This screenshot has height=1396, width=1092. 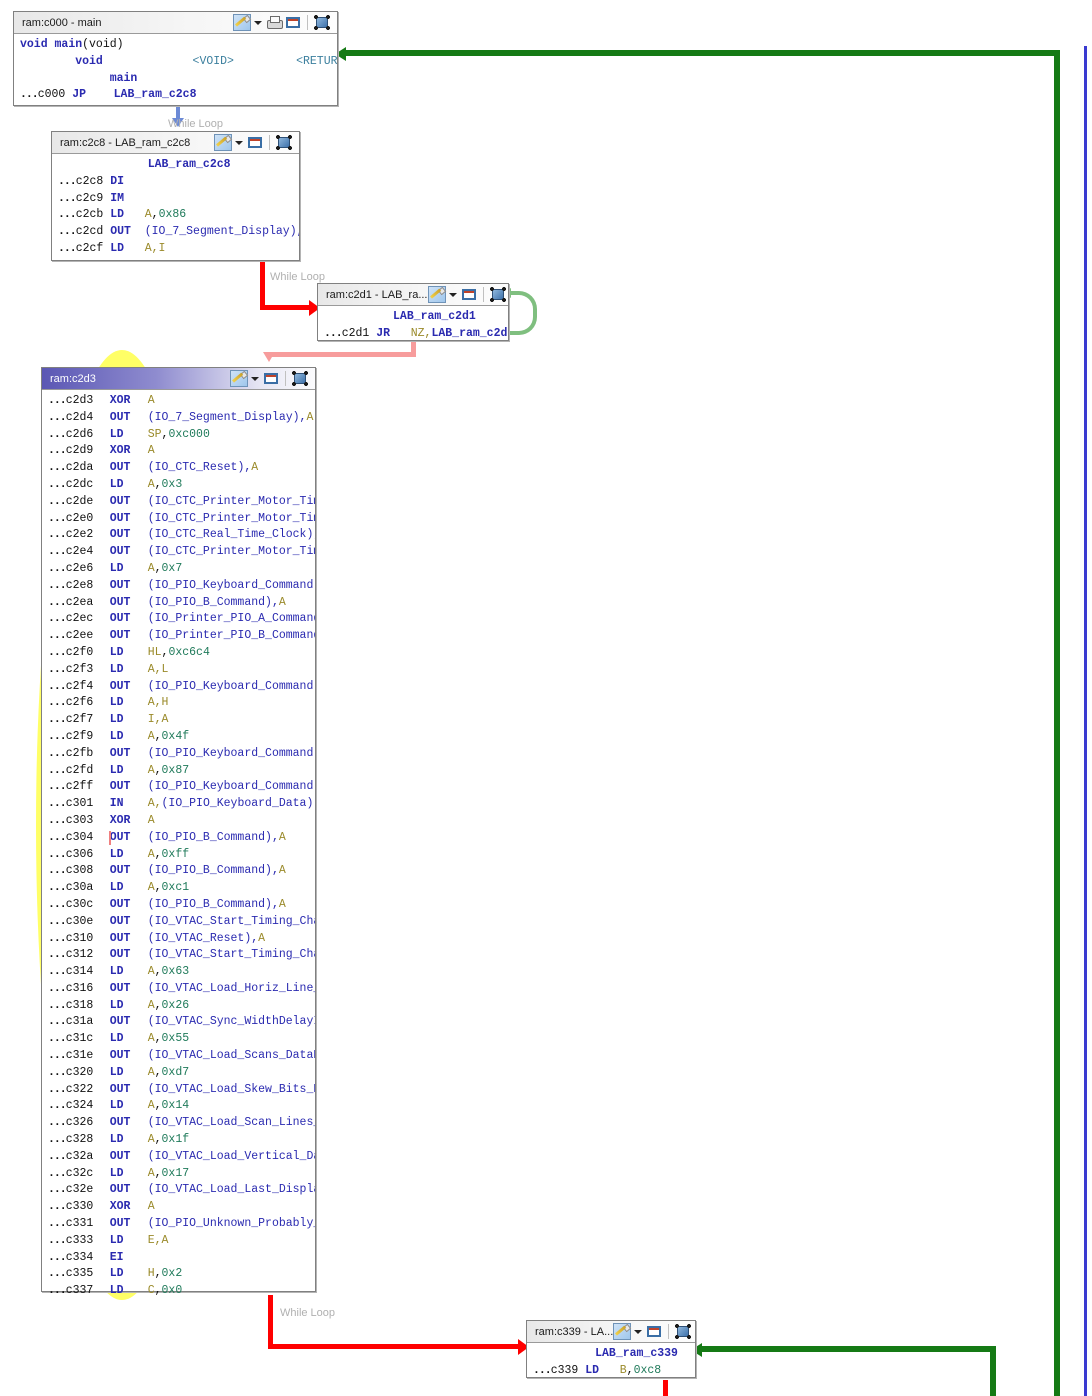 I want to click on code-line: ...c2e6 LD A,0x7, so click(x=178, y=569).